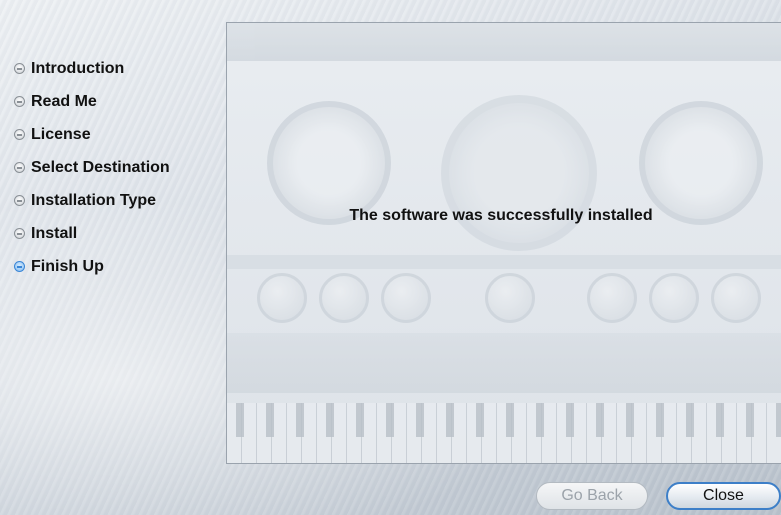 This screenshot has width=781, height=515. What do you see at coordinates (114, 266) in the screenshot?
I see `step-finish-up: Finish Up` at bounding box center [114, 266].